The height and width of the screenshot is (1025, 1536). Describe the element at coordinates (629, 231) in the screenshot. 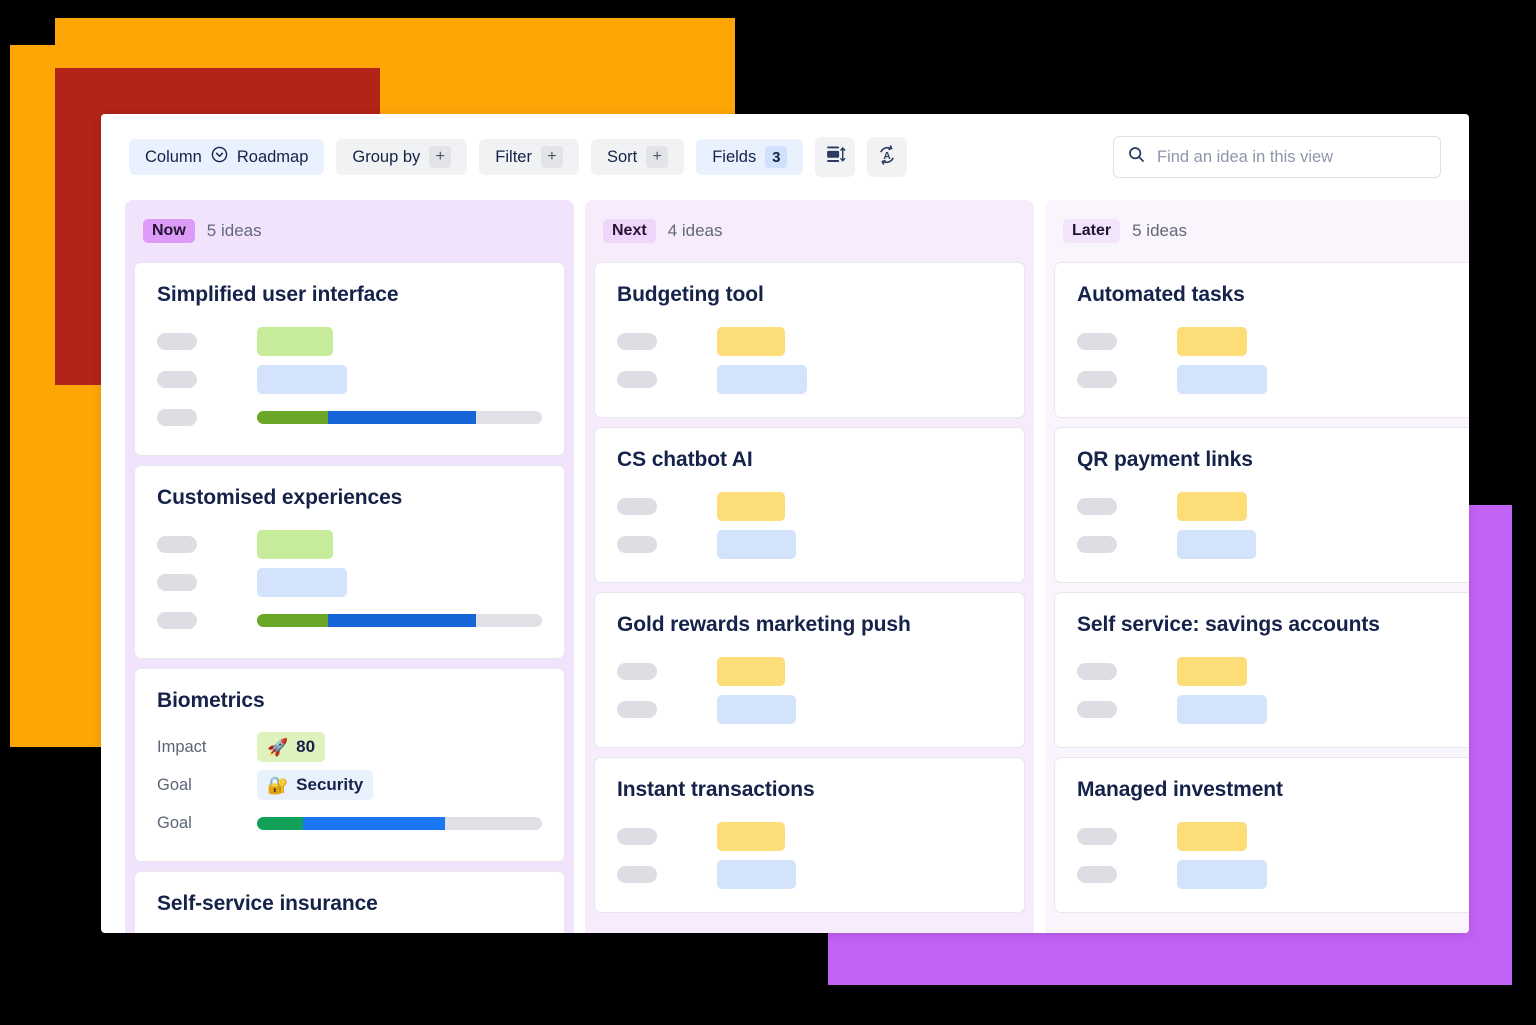

I see `column-badge: Next` at that location.